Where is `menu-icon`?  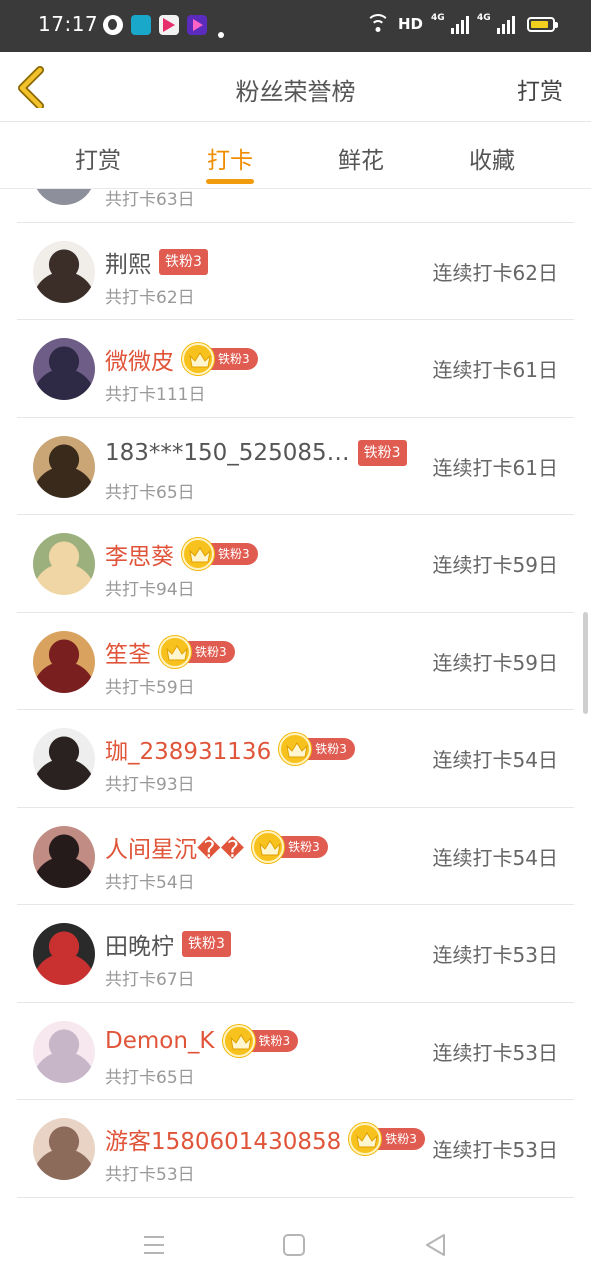 menu-icon is located at coordinates (155, 1245).